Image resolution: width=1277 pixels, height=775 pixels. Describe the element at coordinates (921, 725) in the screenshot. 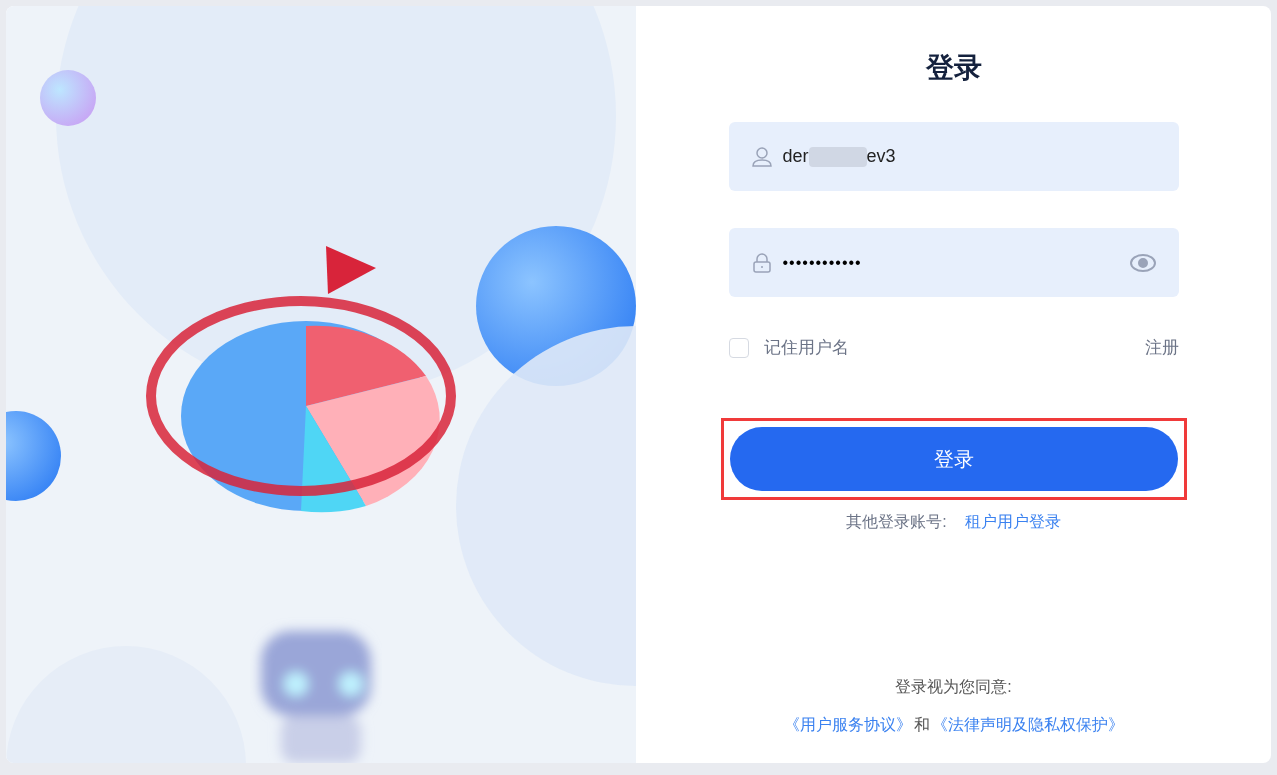

I see `conjunction-text: 和` at that location.